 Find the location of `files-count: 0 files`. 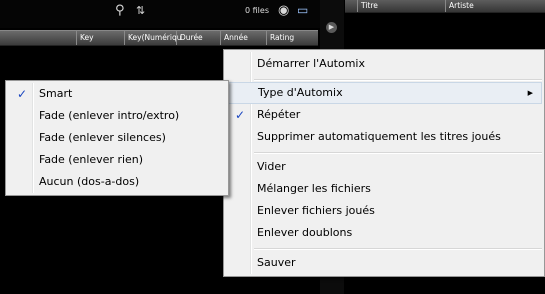

files-count: 0 files is located at coordinates (257, 10).